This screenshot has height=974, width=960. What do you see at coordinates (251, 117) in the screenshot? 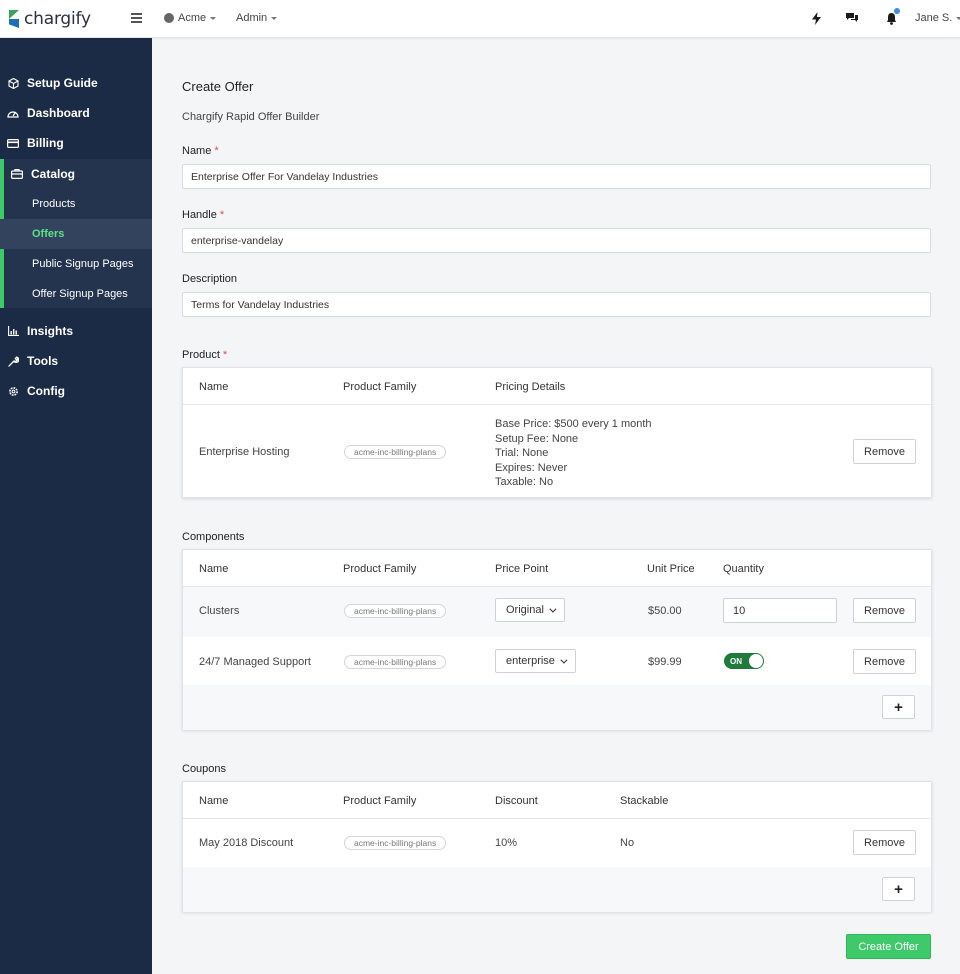
I see `page-subtitle: Chargify Rapid Offer Builder` at bounding box center [251, 117].